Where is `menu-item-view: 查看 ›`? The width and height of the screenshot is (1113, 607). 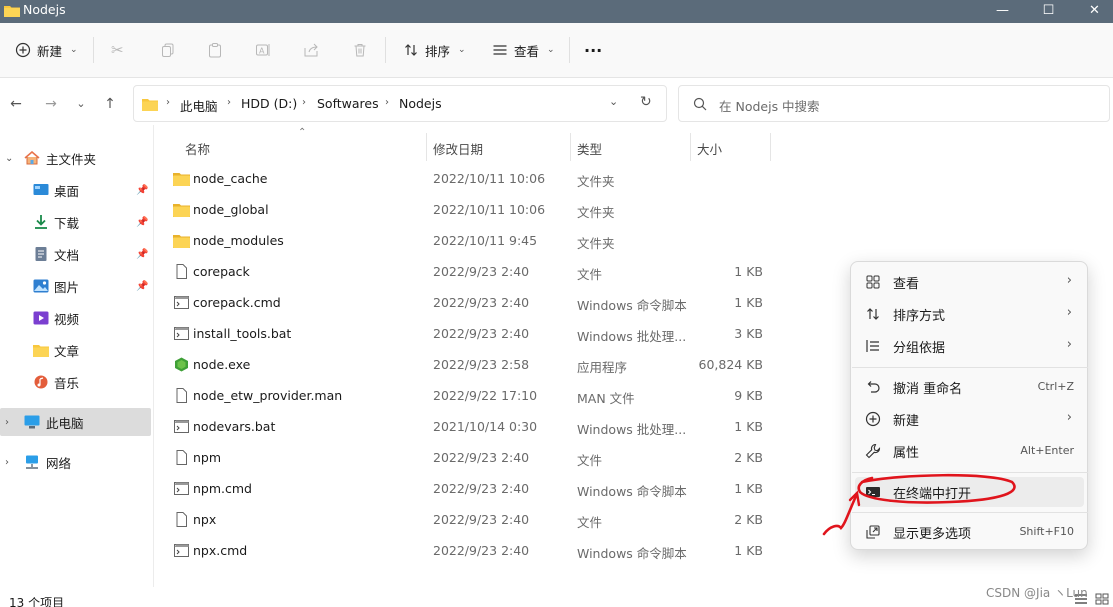 menu-item-view: 查看 › is located at coordinates (969, 282).